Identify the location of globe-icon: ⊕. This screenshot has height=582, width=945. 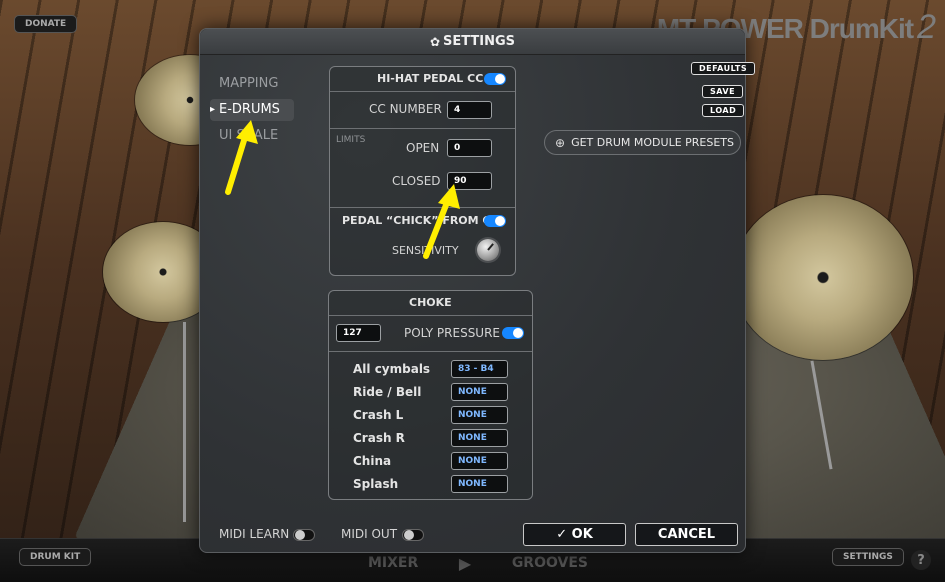
(560, 142).